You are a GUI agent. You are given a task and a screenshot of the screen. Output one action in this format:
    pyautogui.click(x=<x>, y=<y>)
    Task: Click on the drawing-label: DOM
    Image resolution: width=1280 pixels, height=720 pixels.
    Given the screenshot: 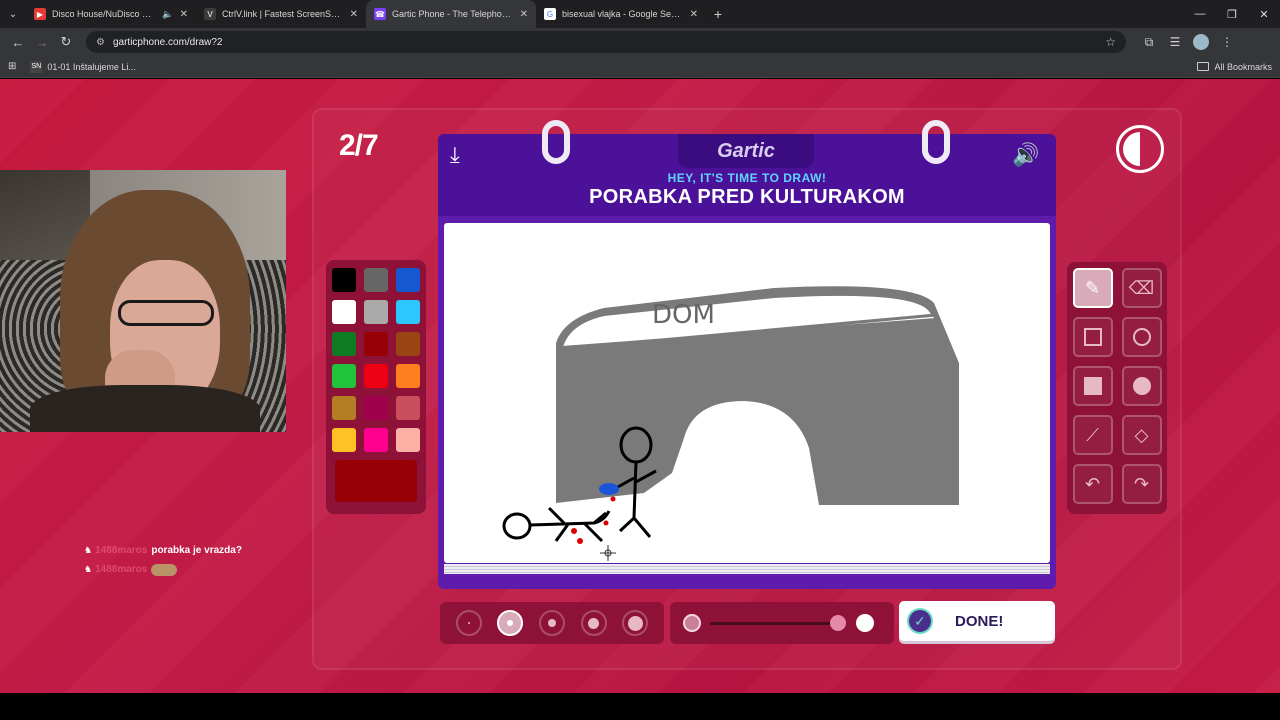 What is the action you would take?
    pyautogui.click(x=683, y=315)
    